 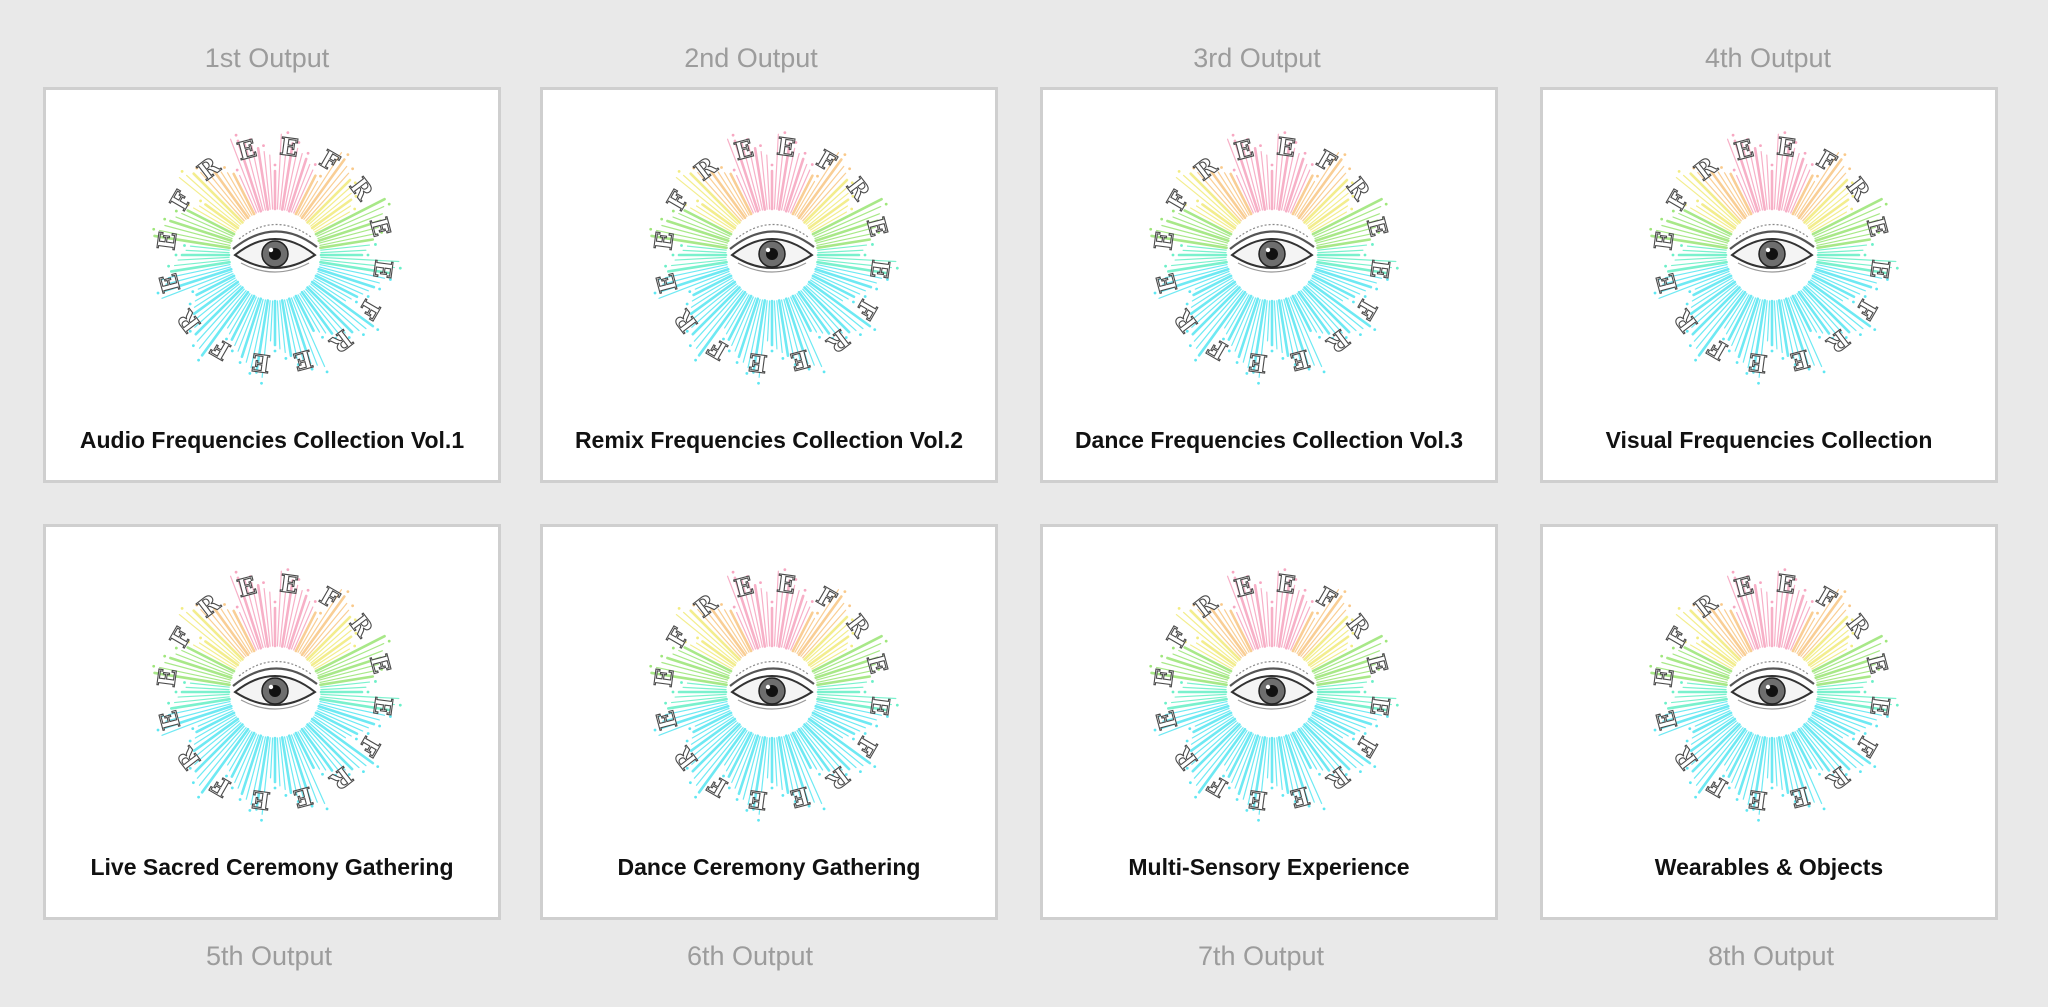 I want to click on card-title: Remix Frequencies Collection Vol.2, so click(x=769, y=440).